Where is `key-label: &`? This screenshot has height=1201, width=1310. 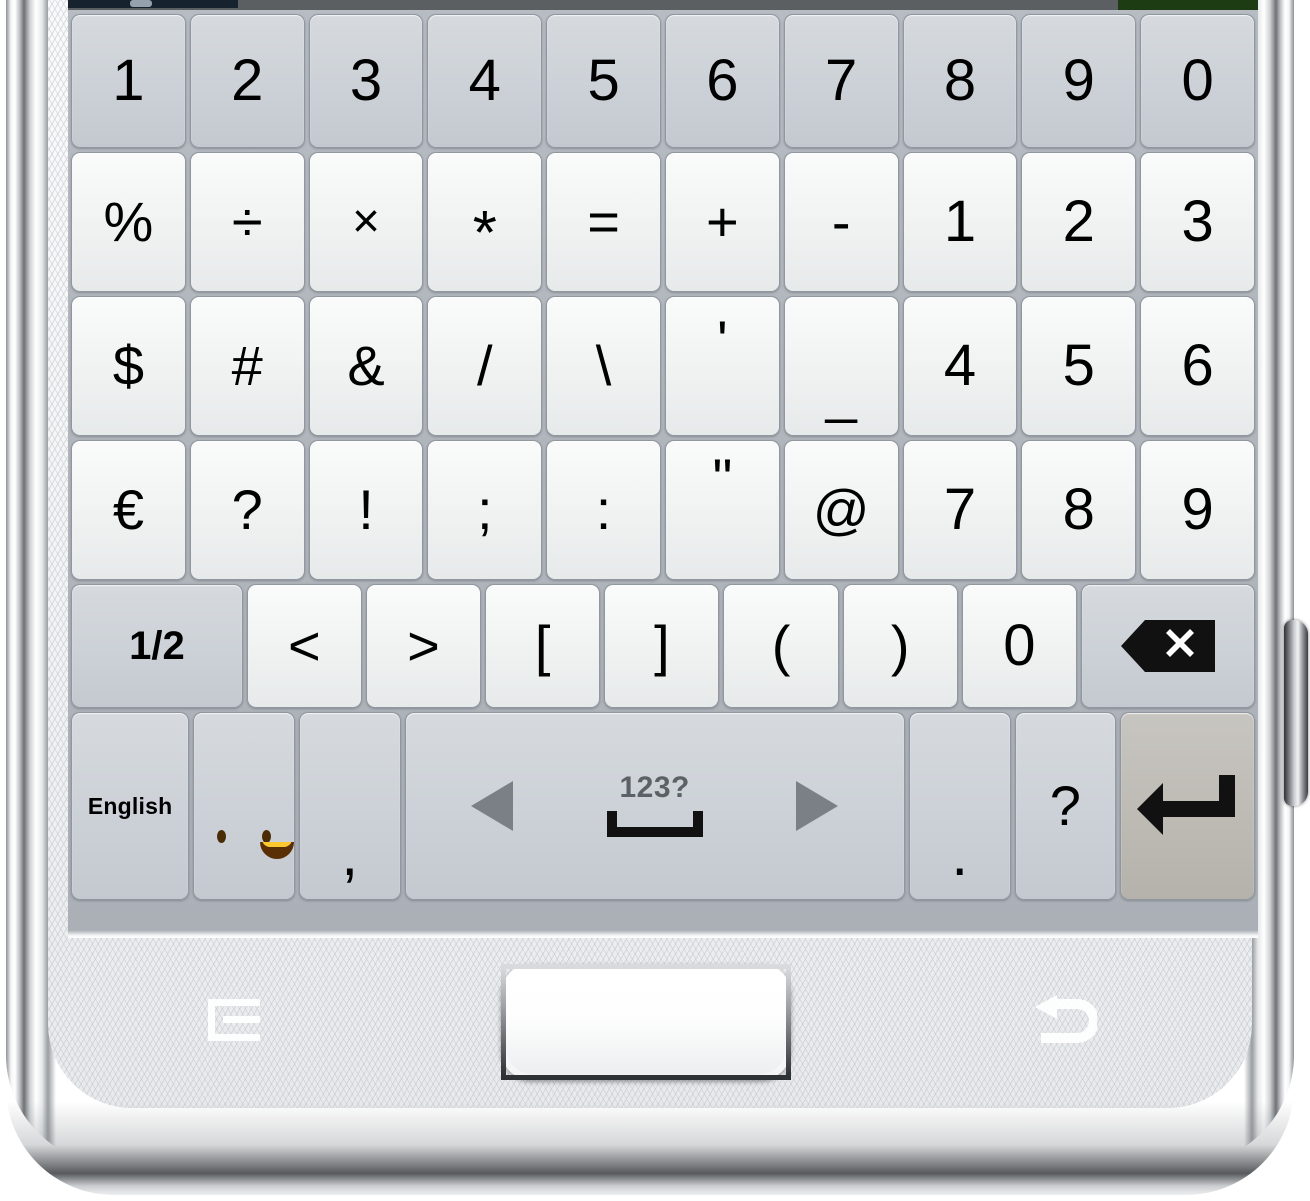 key-label: & is located at coordinates (366, 365).